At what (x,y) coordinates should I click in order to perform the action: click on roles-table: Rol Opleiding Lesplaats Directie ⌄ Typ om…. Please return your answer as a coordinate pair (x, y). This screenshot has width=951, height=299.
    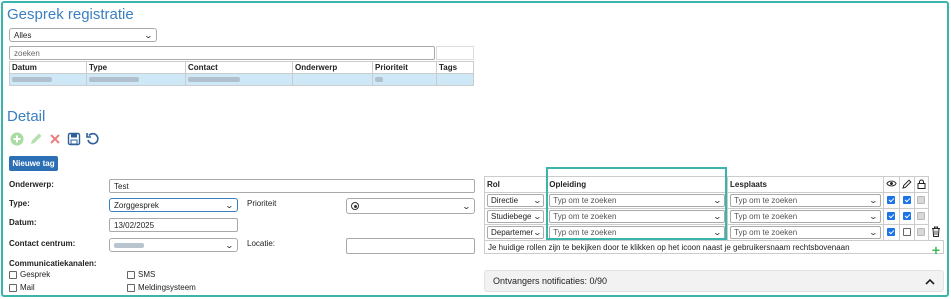
    Looking at the image, I should click on (713, 208).